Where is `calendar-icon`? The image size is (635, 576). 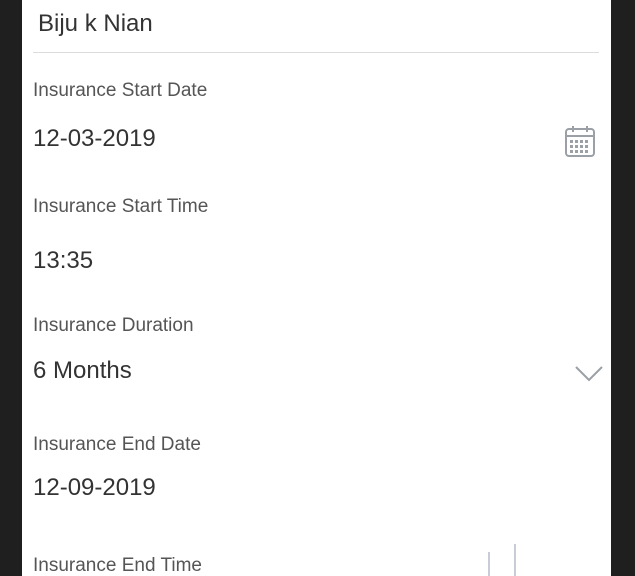 calendar-icon is located at coordinates (580, 141).